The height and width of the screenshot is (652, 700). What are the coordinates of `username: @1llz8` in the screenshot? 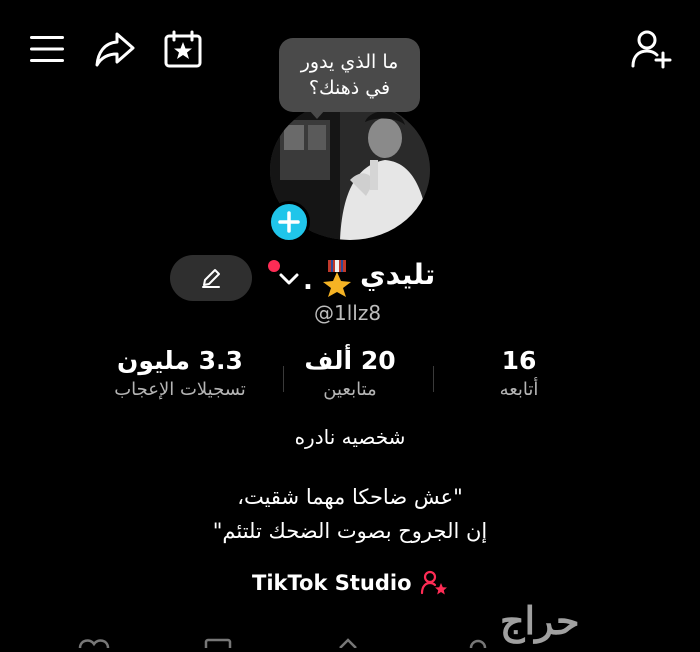 It's located at (348, 313).